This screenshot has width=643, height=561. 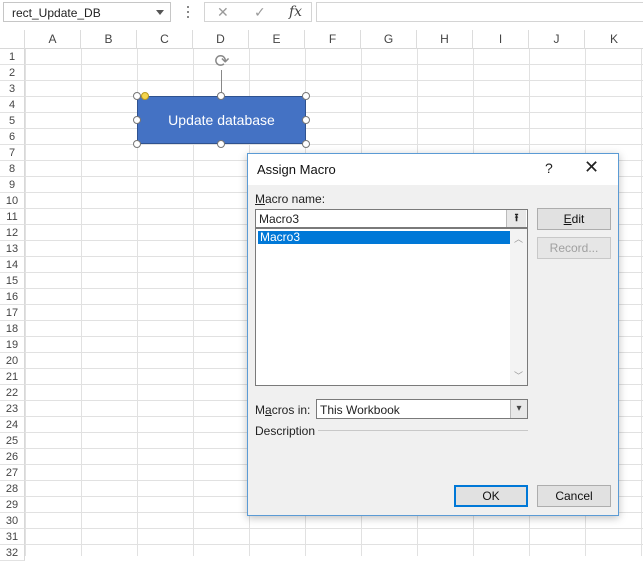 I want to click on row-header: 25, so click(x=12, y=441).